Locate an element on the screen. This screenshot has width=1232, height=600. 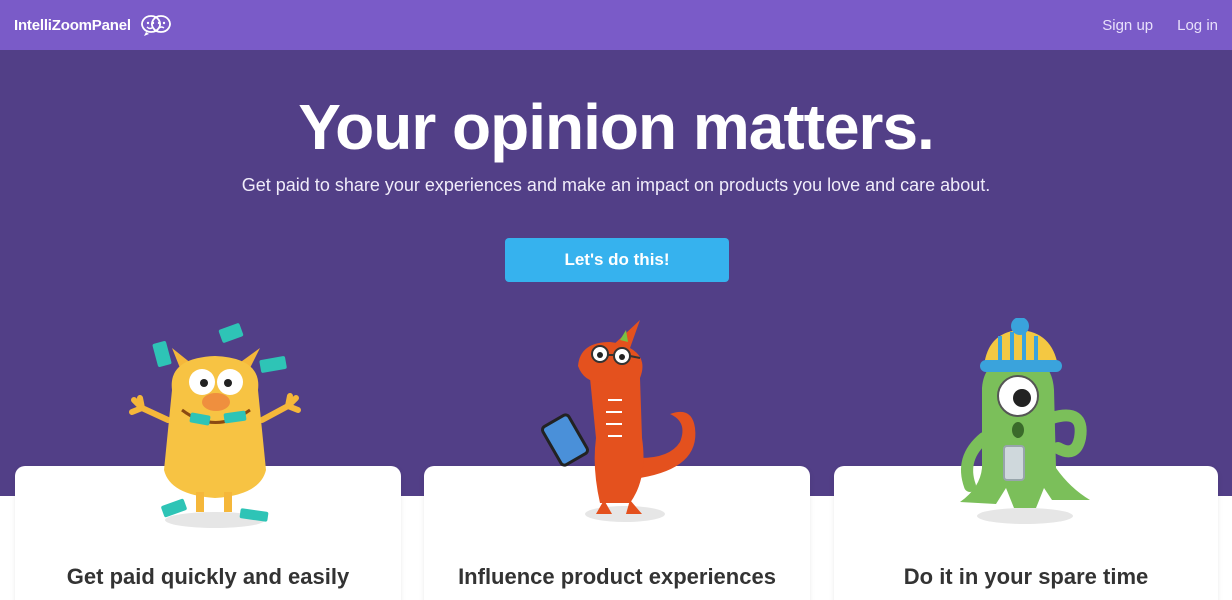
feature-card-title: Do it in your spare time is located at coordinates (1026, 576).